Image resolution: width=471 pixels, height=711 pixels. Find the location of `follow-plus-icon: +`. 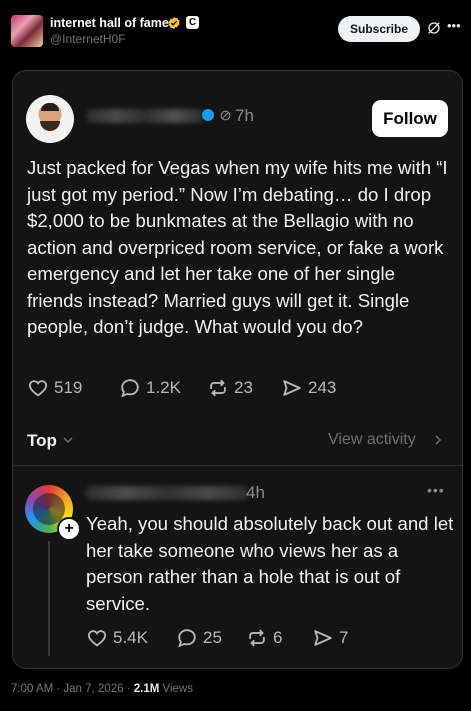

follow-plus-icon: + is located at coordinates (69, 529).